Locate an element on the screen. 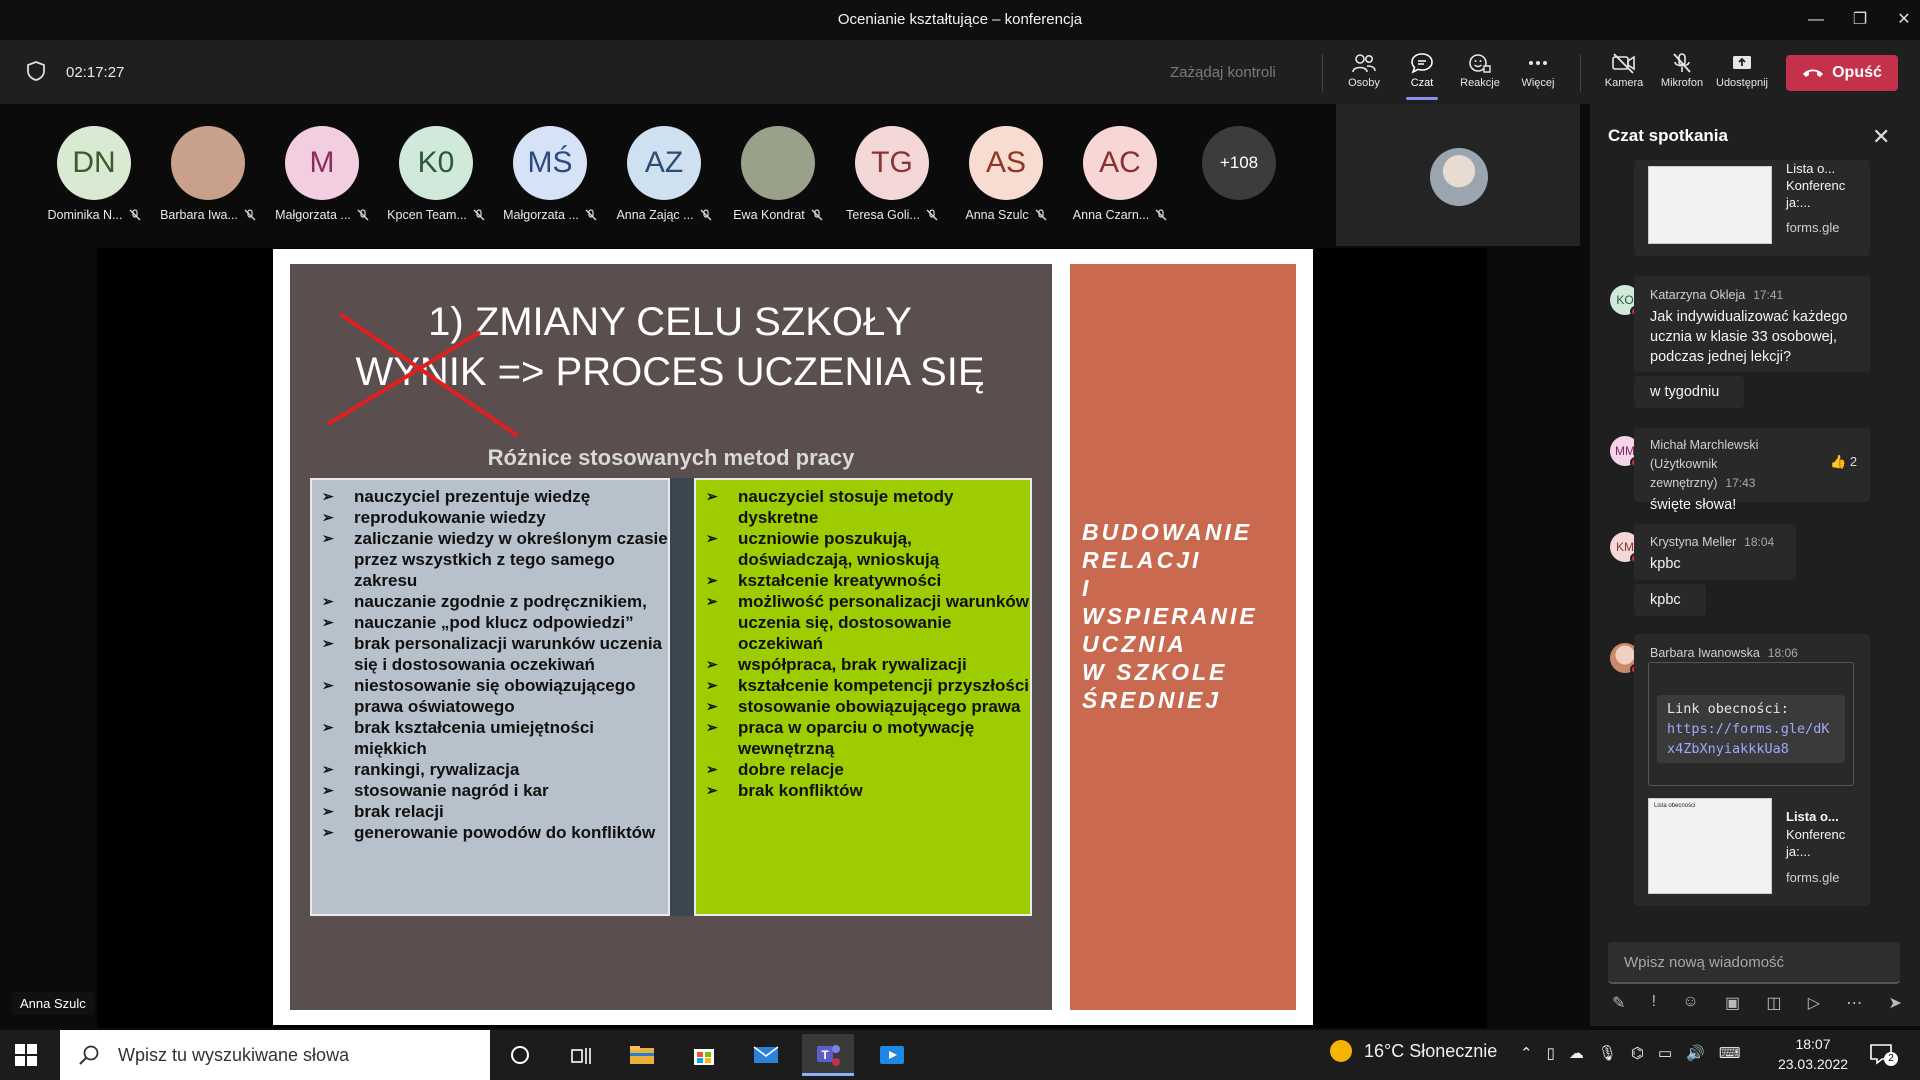  priority-icon: ! is located at coordinates (1654, 1004).